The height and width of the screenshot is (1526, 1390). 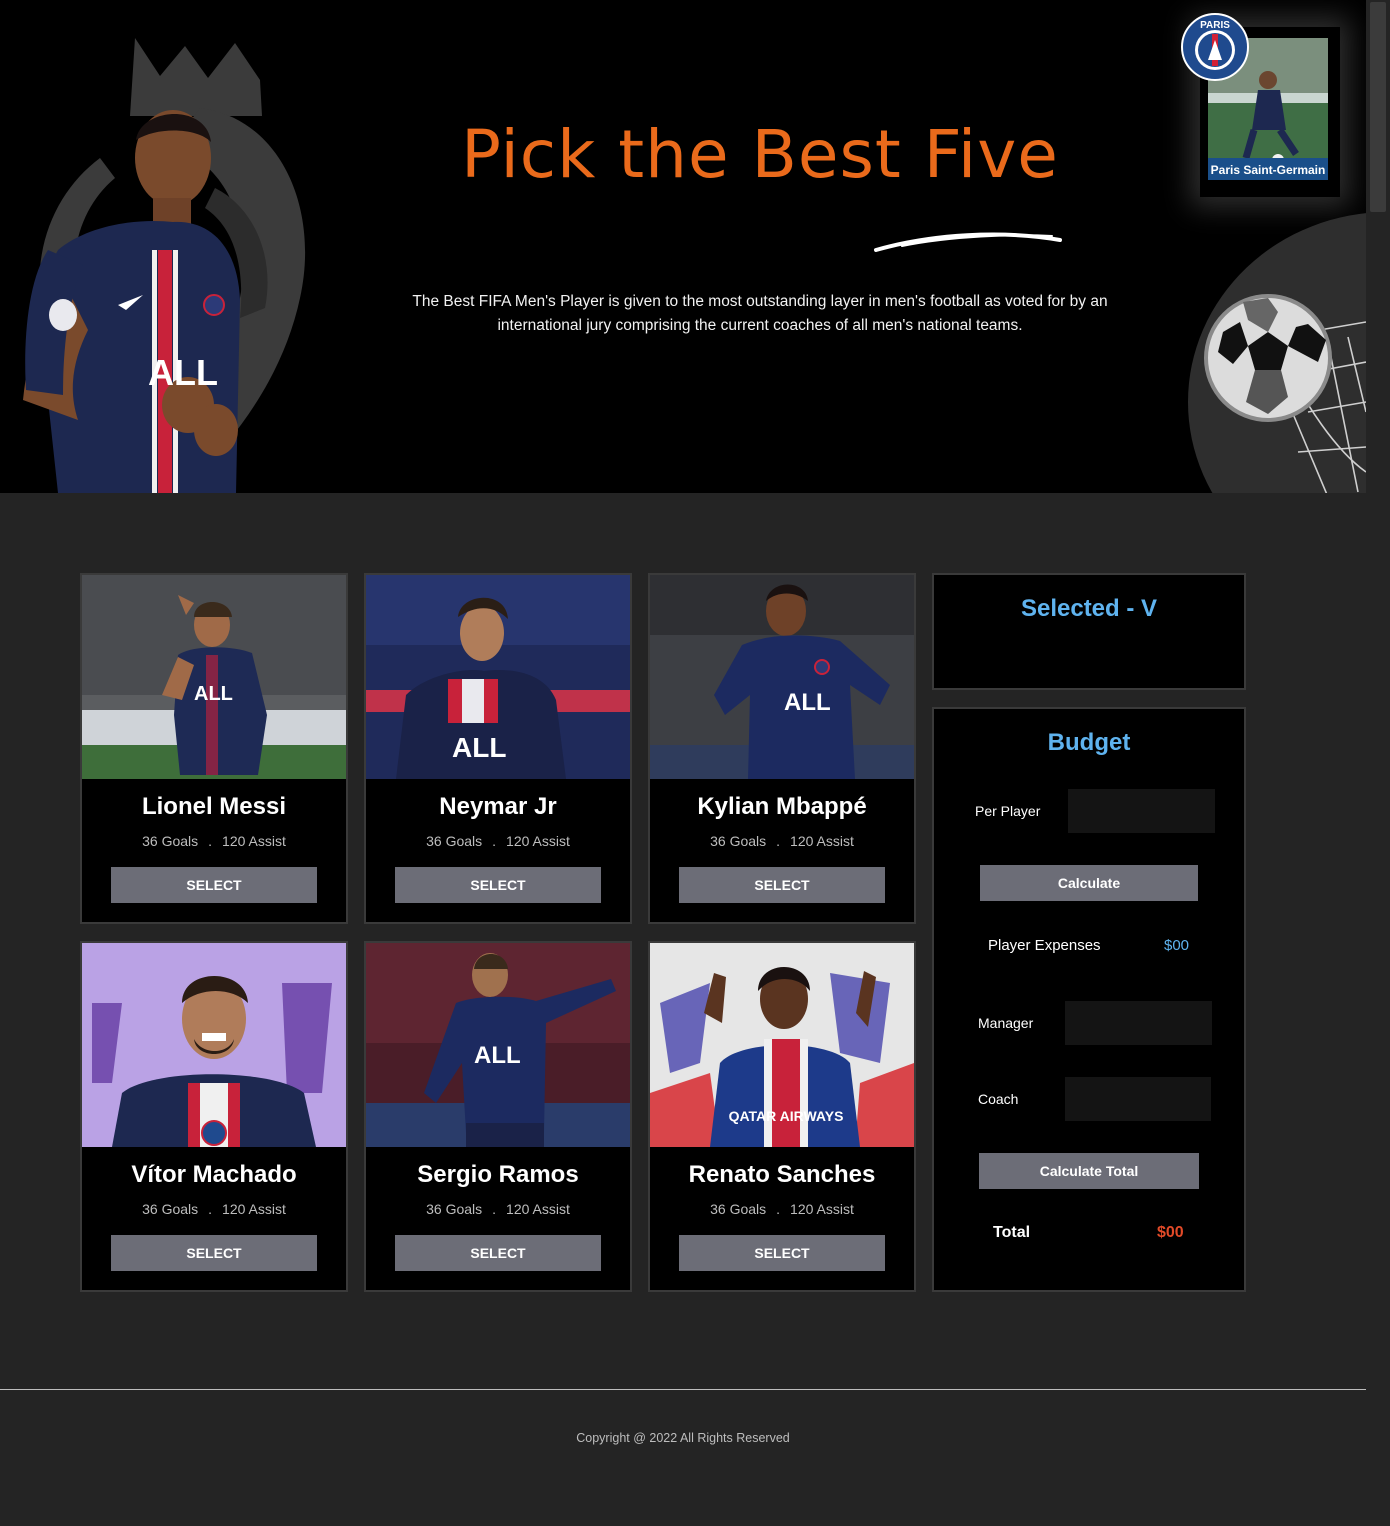 What do you see at coordinates (214, 1045) in the screenshot?
I see `player-photo` at bounding box center [214, 1045].